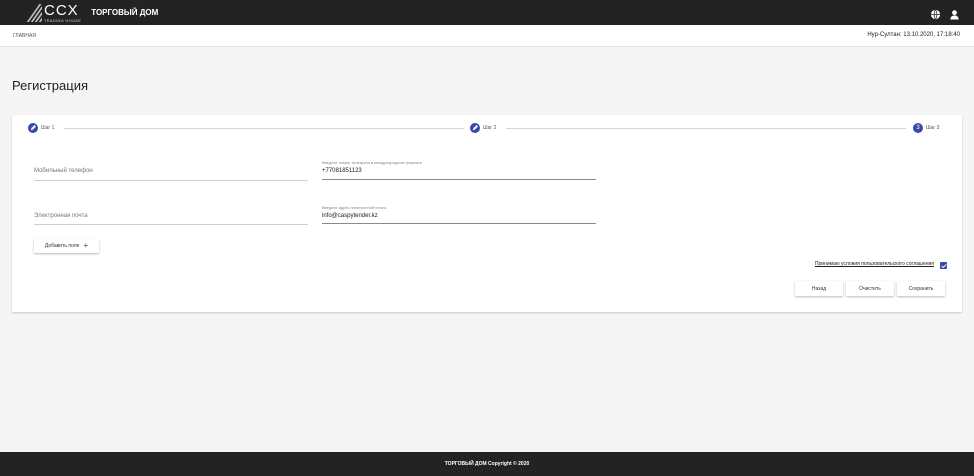 The height and width of the screenshot is (476, 974). Describe the element at coordinates (125, 12) in the screenshot. I see `app-title: ТОРГОВЫЙ ДОМ` at that location.